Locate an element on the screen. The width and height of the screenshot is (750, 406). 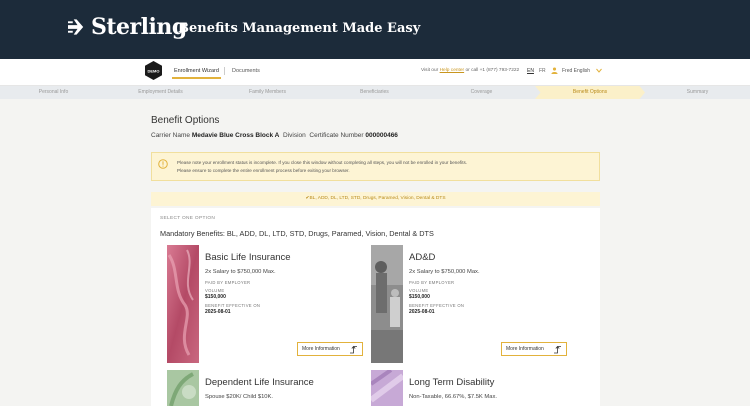
step-employment-details: Employment Details is located at coordinates (160, 92).